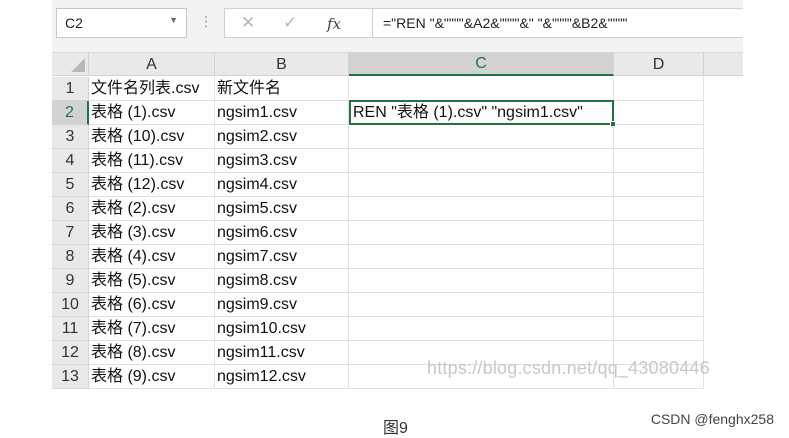 Image resolution: width=789 pixels, height=438 pixels. Describe the element at coordinates (70, 89) in the screenshot. I see `row-header: 1` at that location.